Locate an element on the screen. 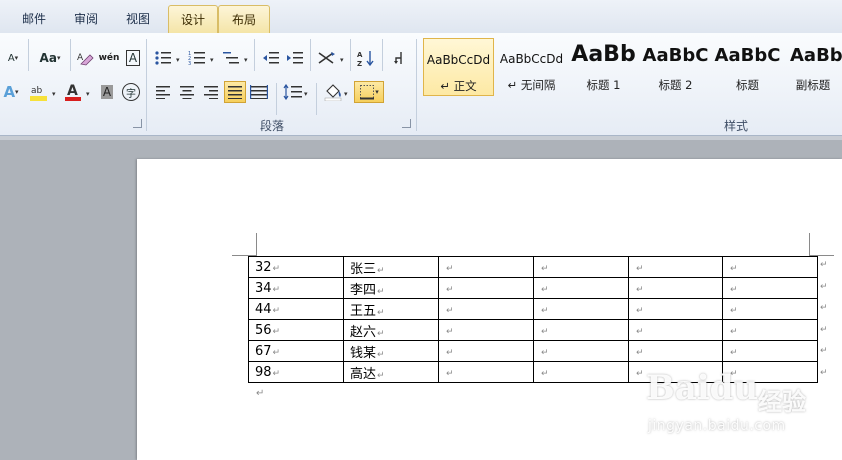  char-border-button: A is located at coordinates (133, 58).